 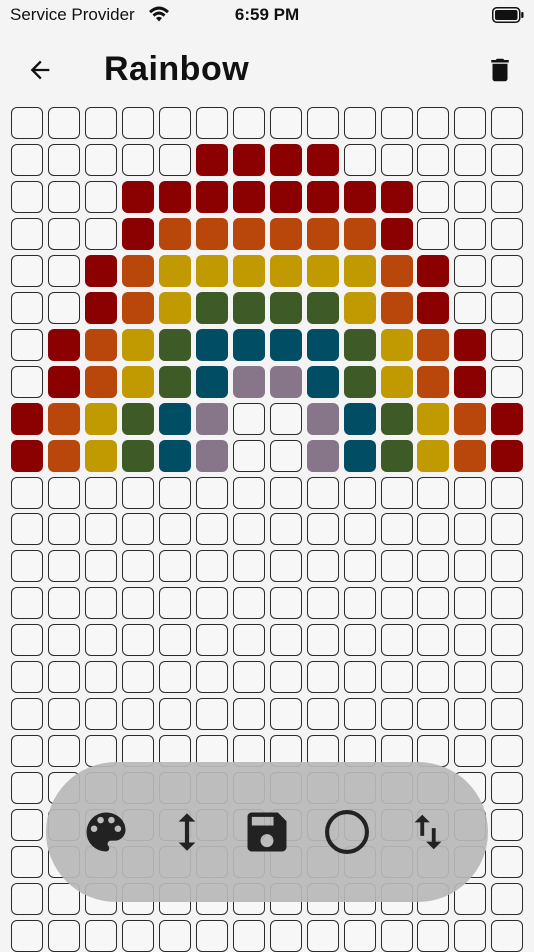 I want to click on resize-vertical-button, so click(x=187, y=832).